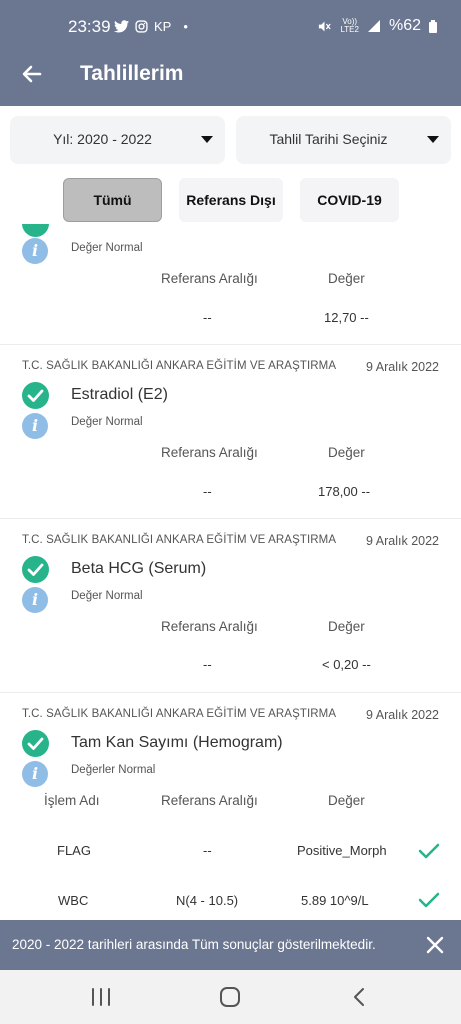  Describe the element at coordinates (112, 200) in the screenshot. I see `tab-all: Tümü` at that location.